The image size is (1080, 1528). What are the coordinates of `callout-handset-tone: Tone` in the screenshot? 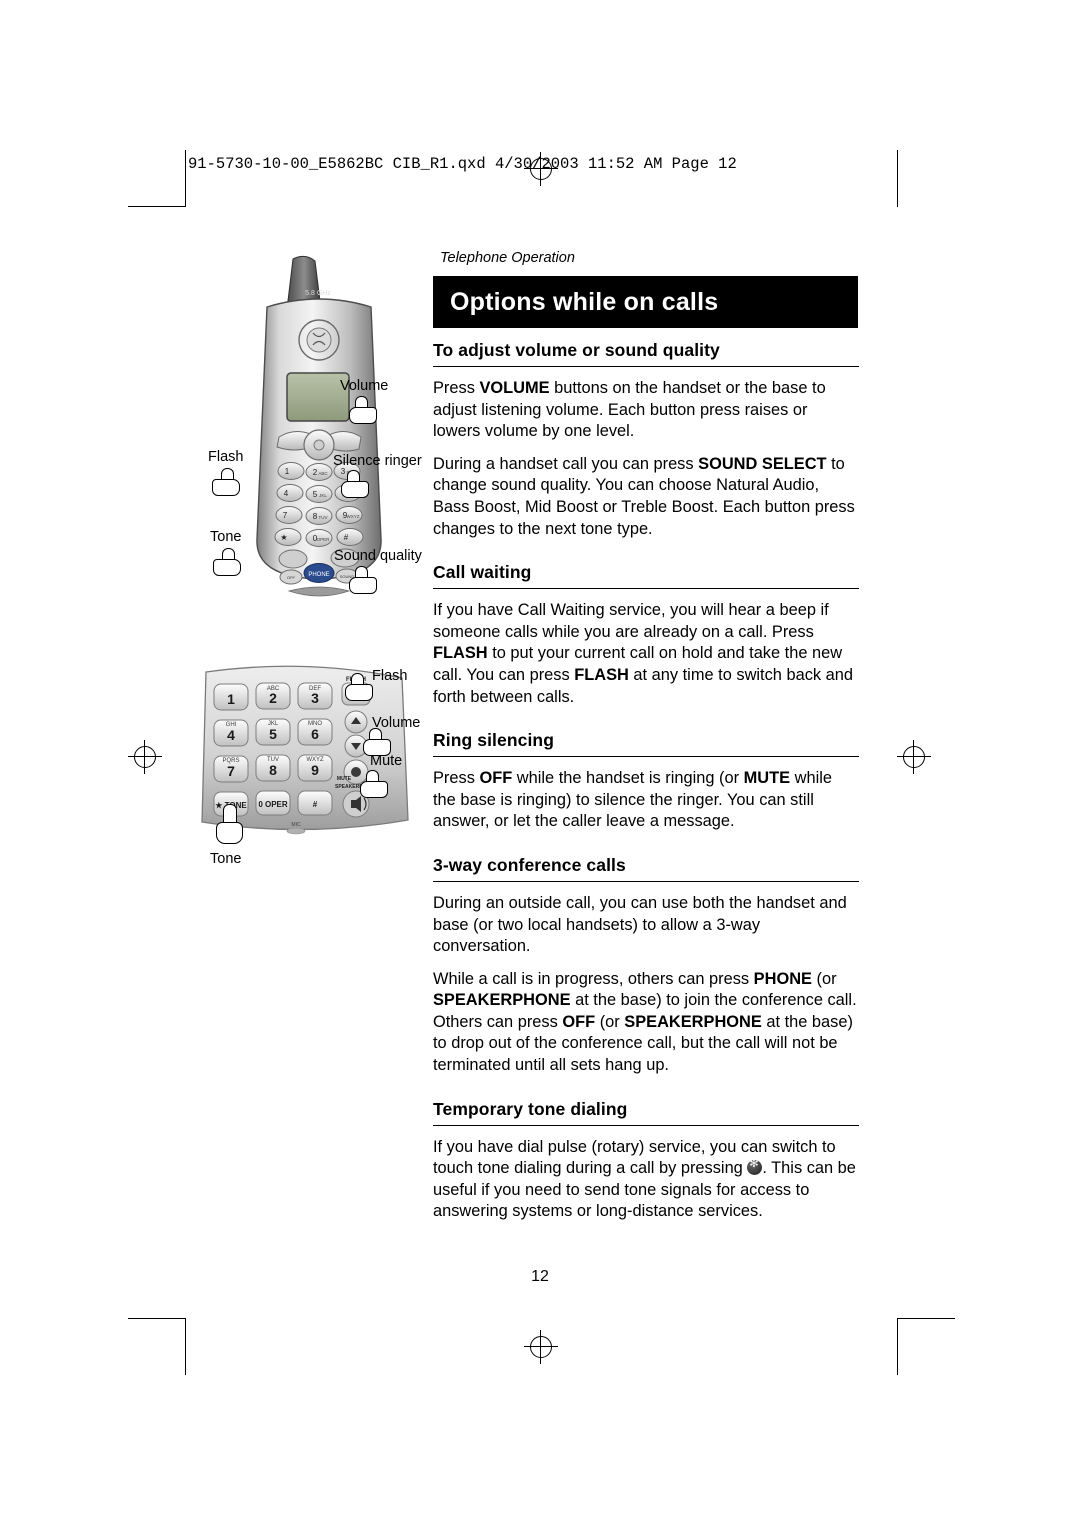 It's located at (226, 537).